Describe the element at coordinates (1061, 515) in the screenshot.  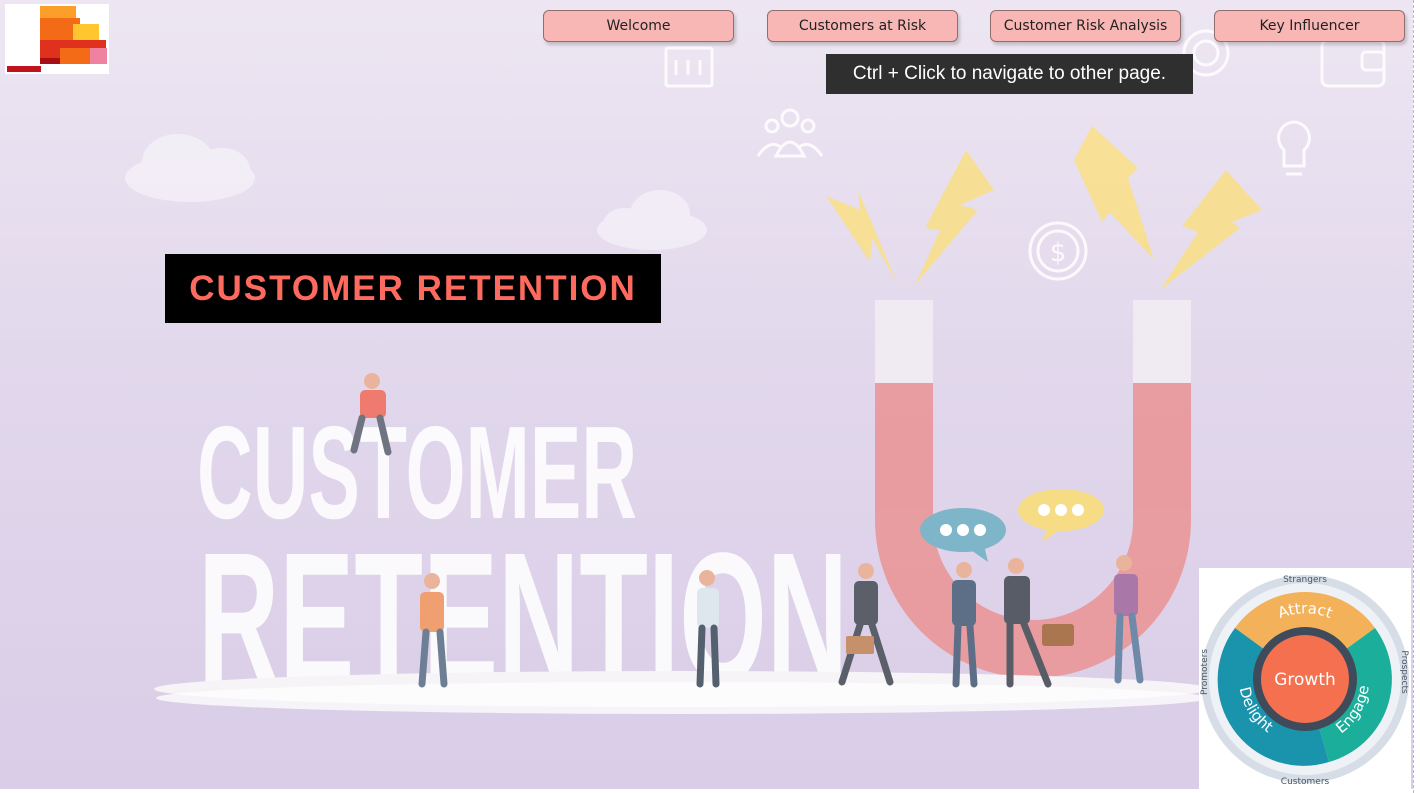
I see `speech-bubble-icon` at that location.